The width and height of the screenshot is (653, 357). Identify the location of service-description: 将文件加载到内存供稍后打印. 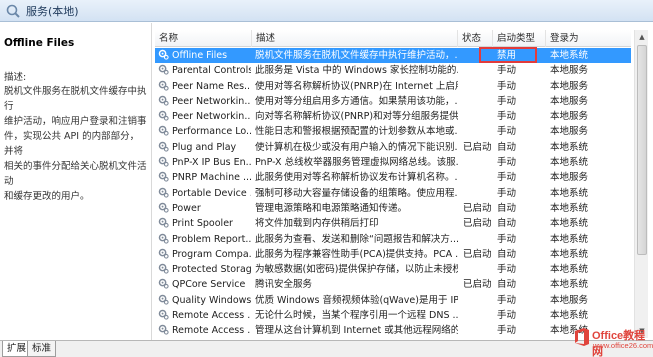
(317, 224).